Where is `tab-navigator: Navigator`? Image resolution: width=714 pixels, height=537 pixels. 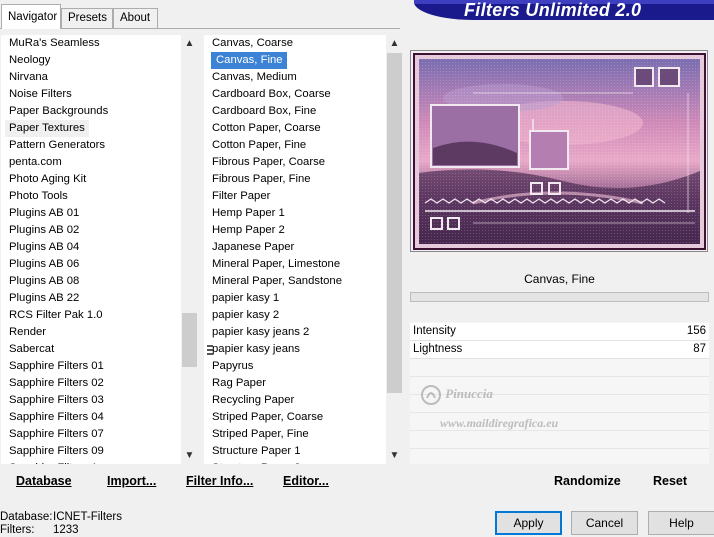 tab-navigator: Navigator is located at coordinates (31, 16).